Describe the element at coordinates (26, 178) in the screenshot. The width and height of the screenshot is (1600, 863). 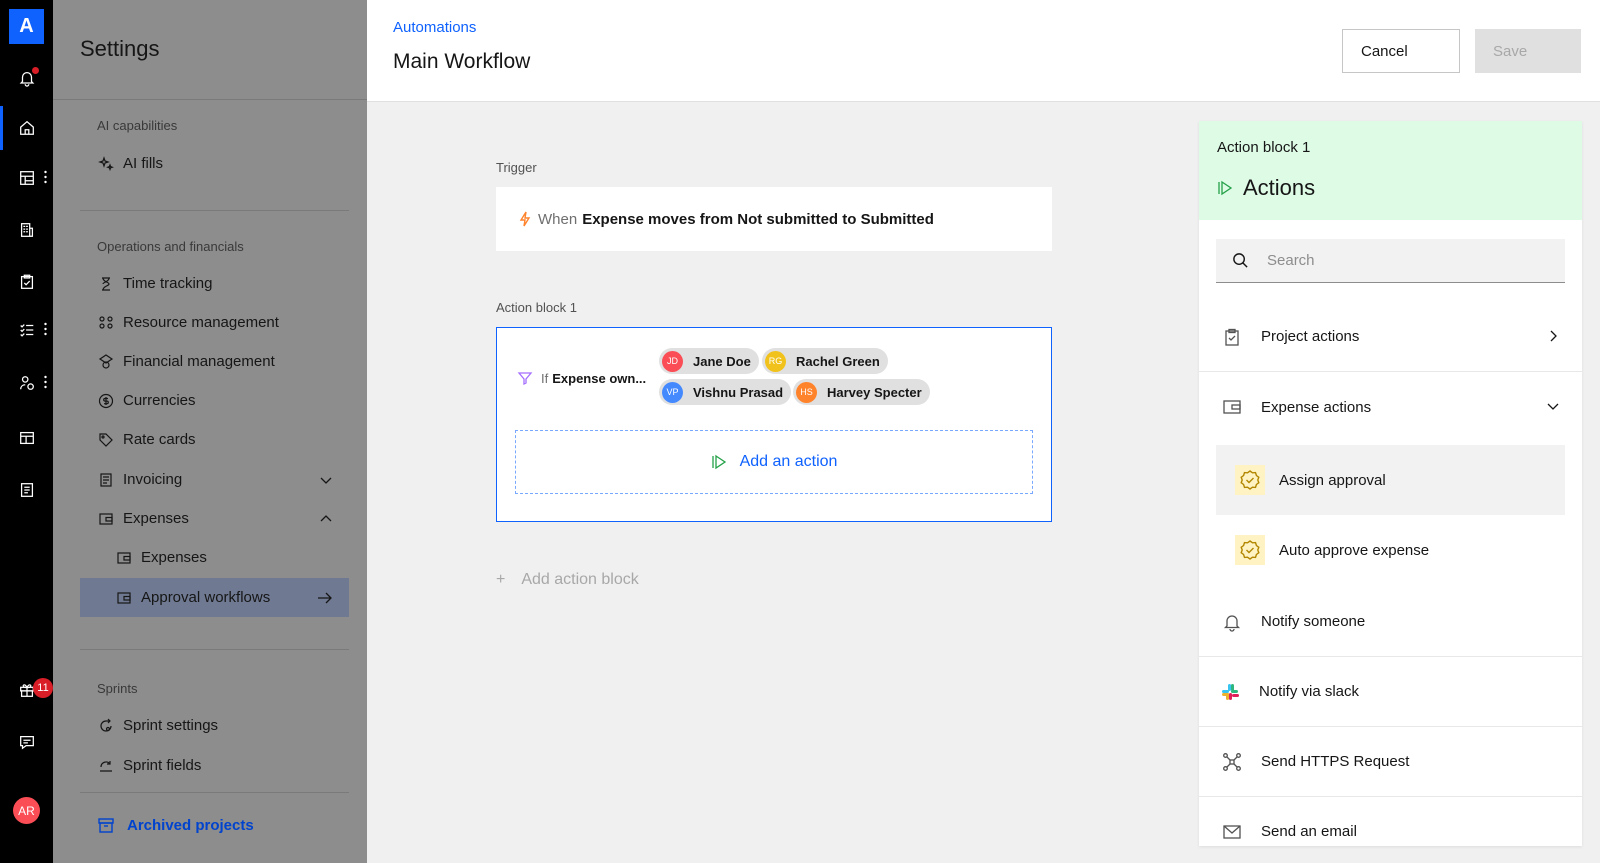
I see `dashboards-button` at that location.